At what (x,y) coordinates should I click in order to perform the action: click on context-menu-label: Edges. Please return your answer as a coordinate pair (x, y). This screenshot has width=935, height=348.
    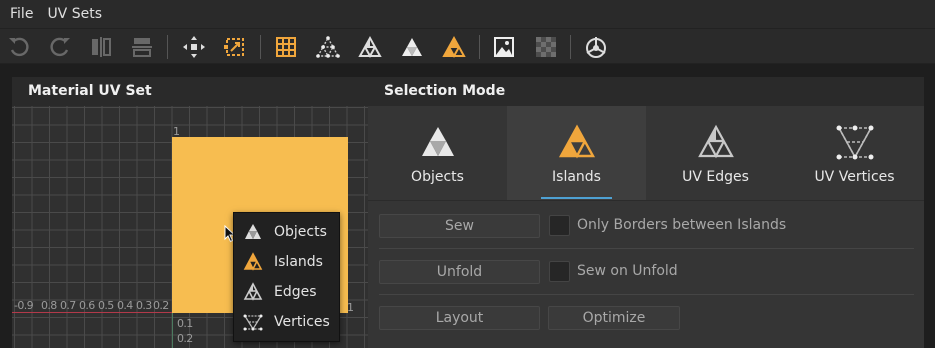
    Looking at the image, I should click on (295, 292).